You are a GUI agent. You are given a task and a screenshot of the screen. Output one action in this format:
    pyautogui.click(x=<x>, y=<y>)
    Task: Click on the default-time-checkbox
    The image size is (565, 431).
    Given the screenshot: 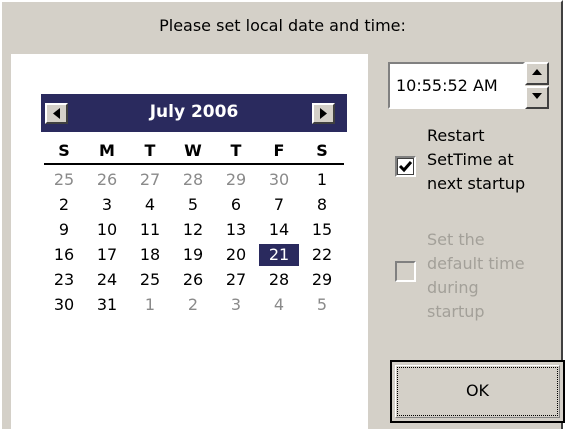 What is the action you would take?
    pyautogui.click(x=405, y=271)
    